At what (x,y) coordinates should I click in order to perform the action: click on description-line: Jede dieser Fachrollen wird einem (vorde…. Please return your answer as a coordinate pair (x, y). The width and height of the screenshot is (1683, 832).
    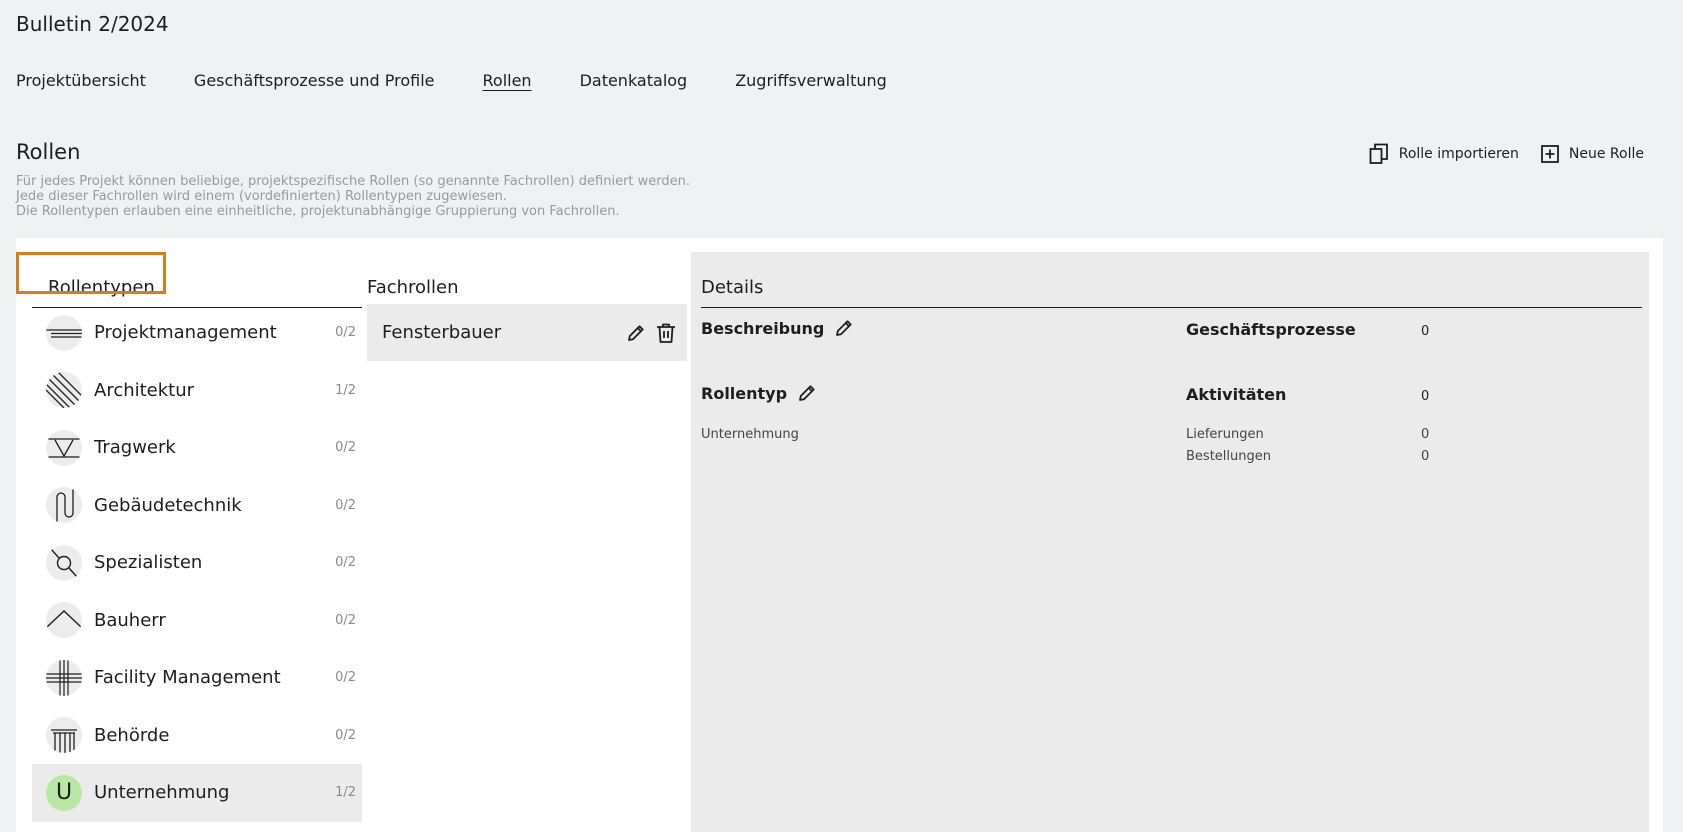
    Looking at the image, I should click on (261, 196).